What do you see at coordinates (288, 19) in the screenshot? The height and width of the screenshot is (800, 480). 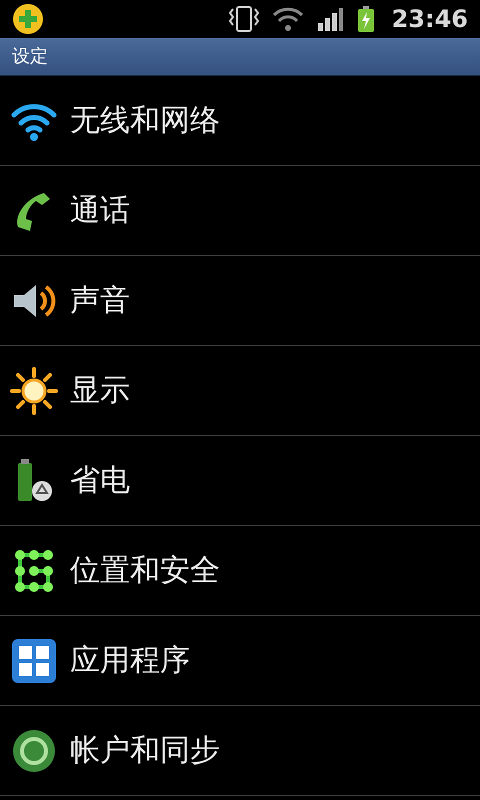 I see `wifi-signal-icon` at bounding box center [288, 19].